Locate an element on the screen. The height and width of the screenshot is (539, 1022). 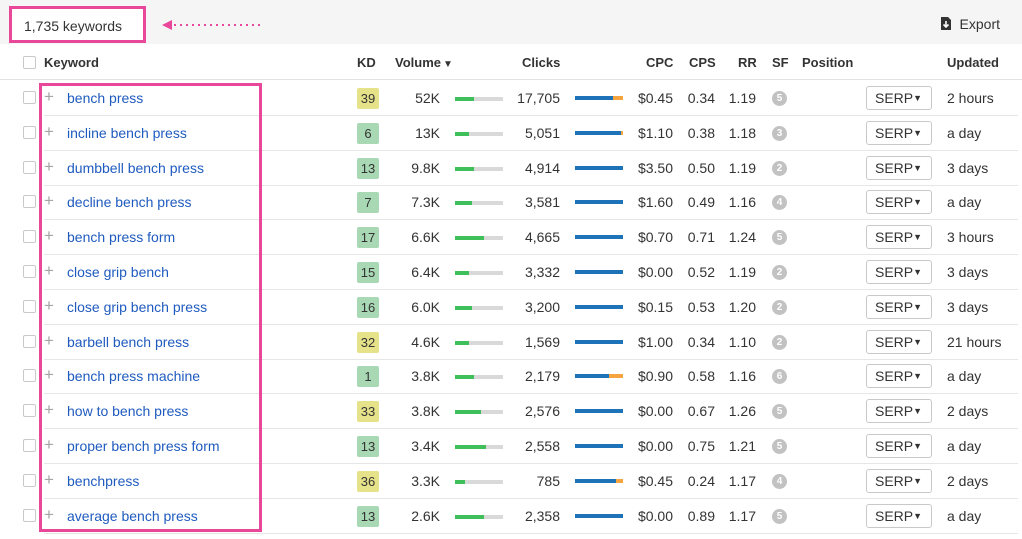
column-keyword: Keyword is located at coordinates (71, 62).